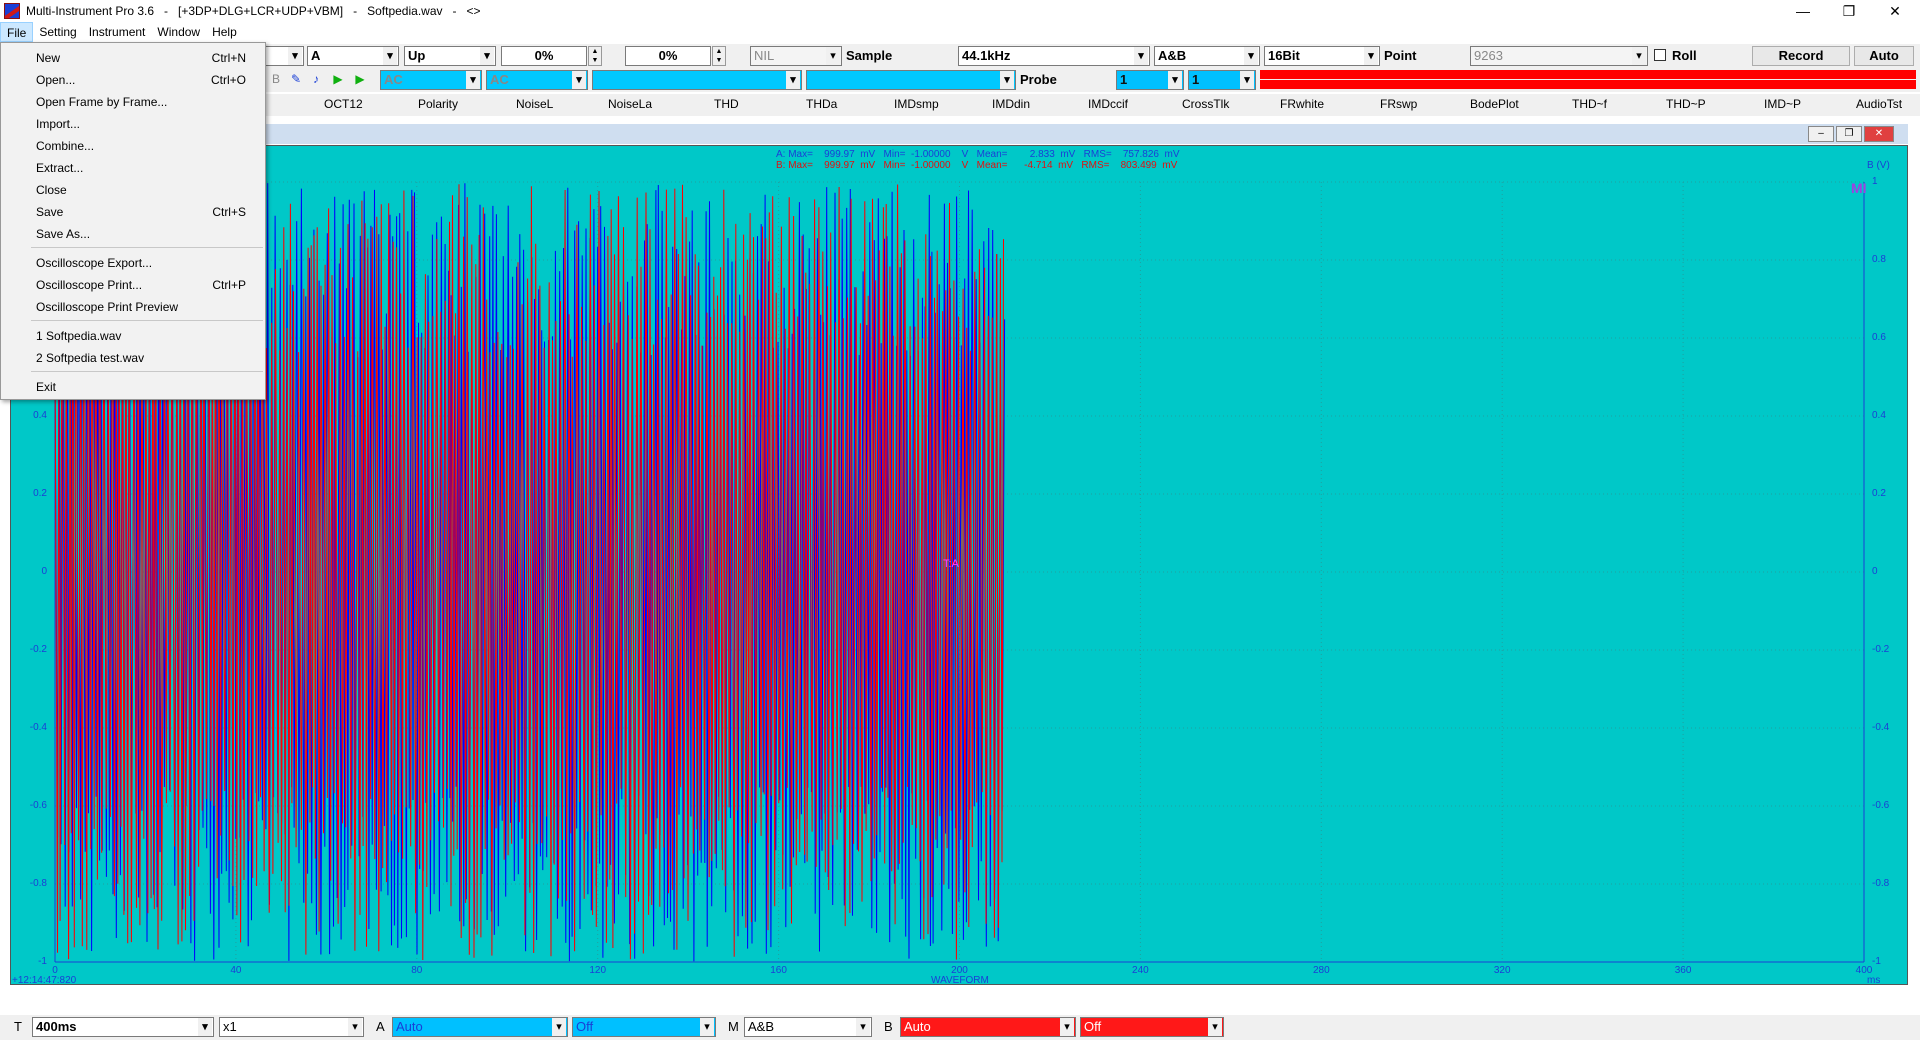  Describe the element at coordinates (57, 32) in the screenshot. I see `menu-setting: Setting` at that location.